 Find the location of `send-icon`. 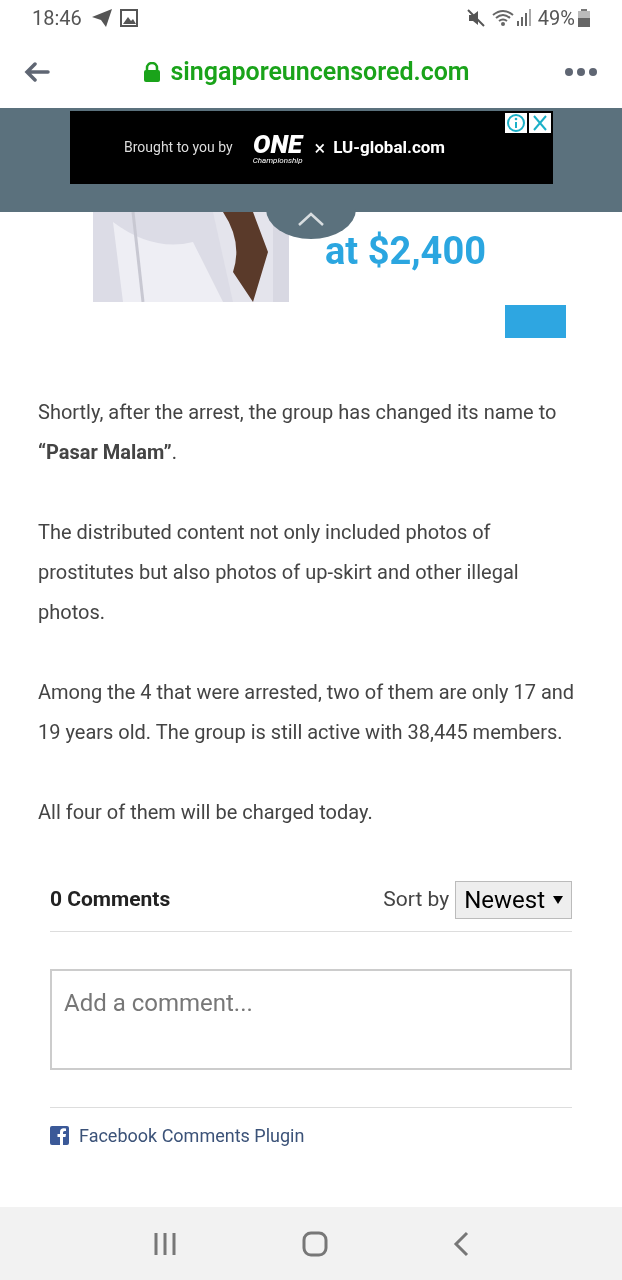

send-icon is located at coordinates (101, 18).